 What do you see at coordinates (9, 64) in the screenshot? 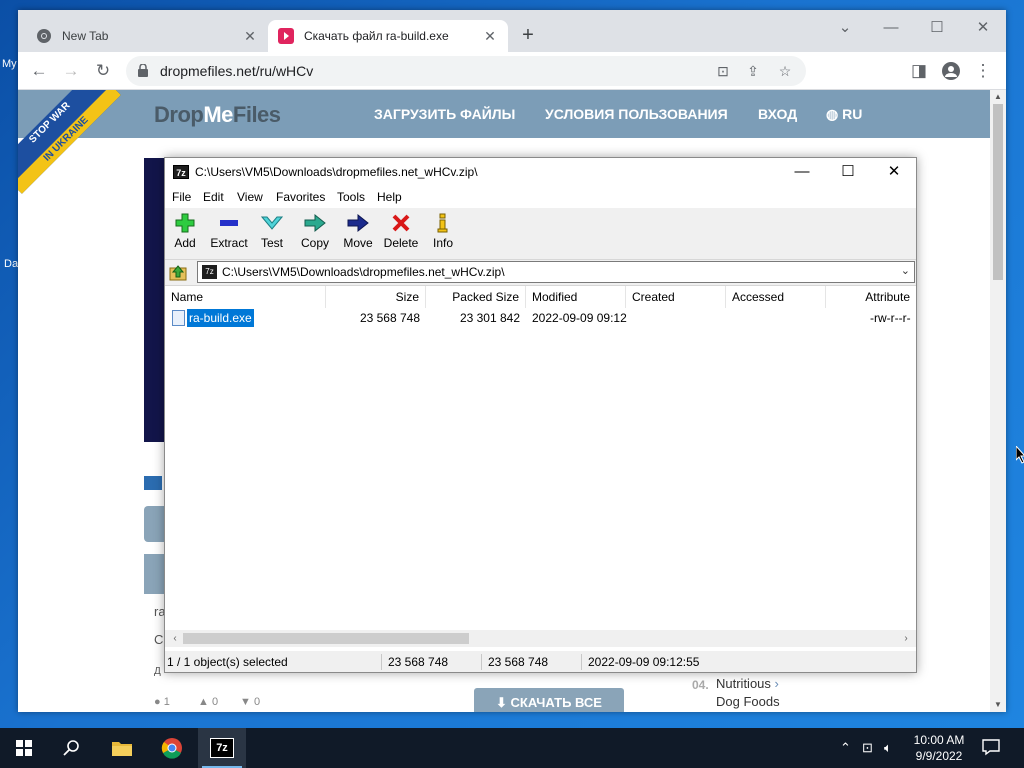
I see `desktop-icon-label: My` at bounding box center [9, 64].